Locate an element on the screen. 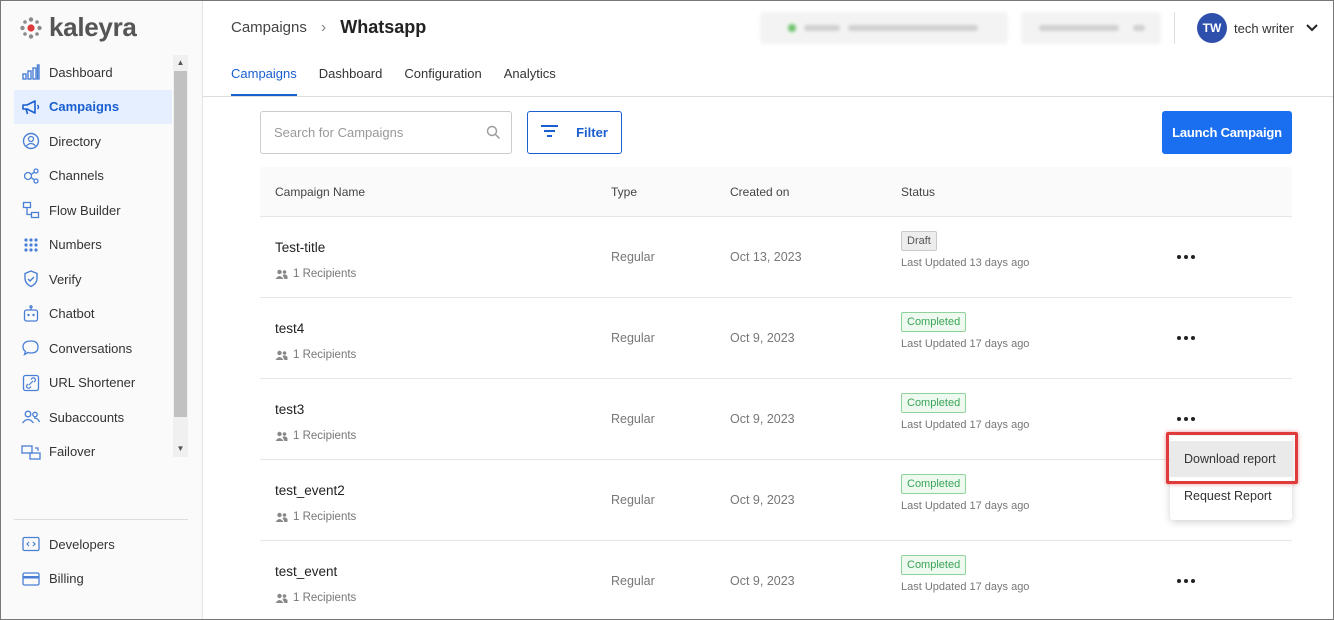 This screenshot has width=1334, height=620. tab-dashboard: Dashboard is located at coordinates (351, 81).